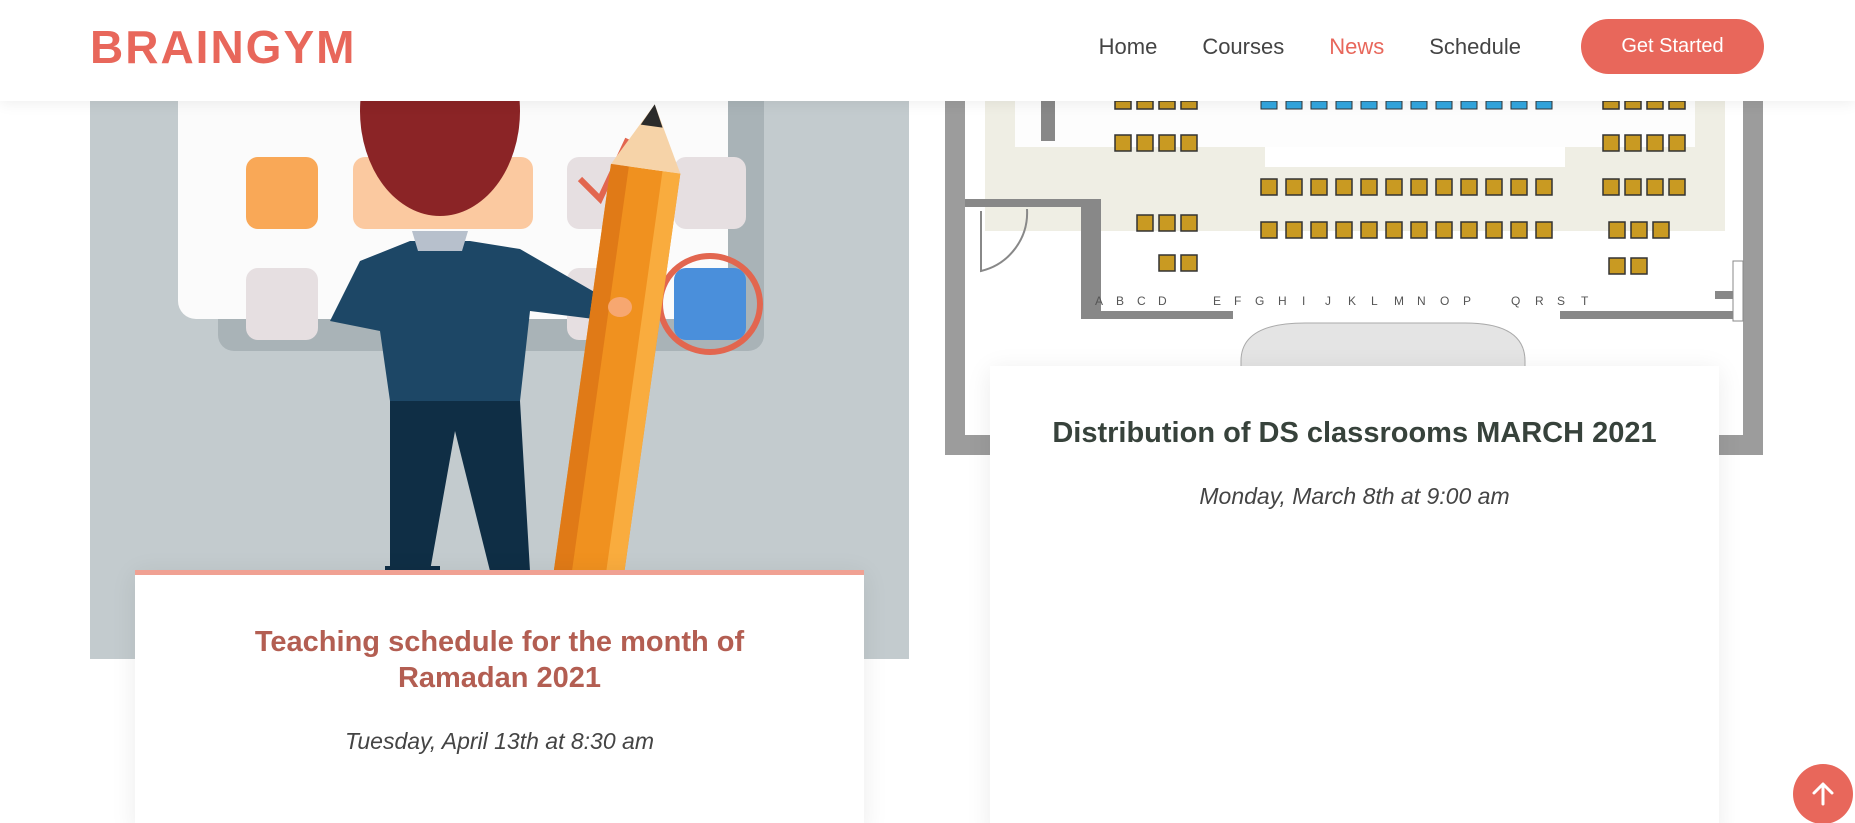 This screenshot has height=823, width=1855. I want to click on seat-letter: E, so click(1217, 301).